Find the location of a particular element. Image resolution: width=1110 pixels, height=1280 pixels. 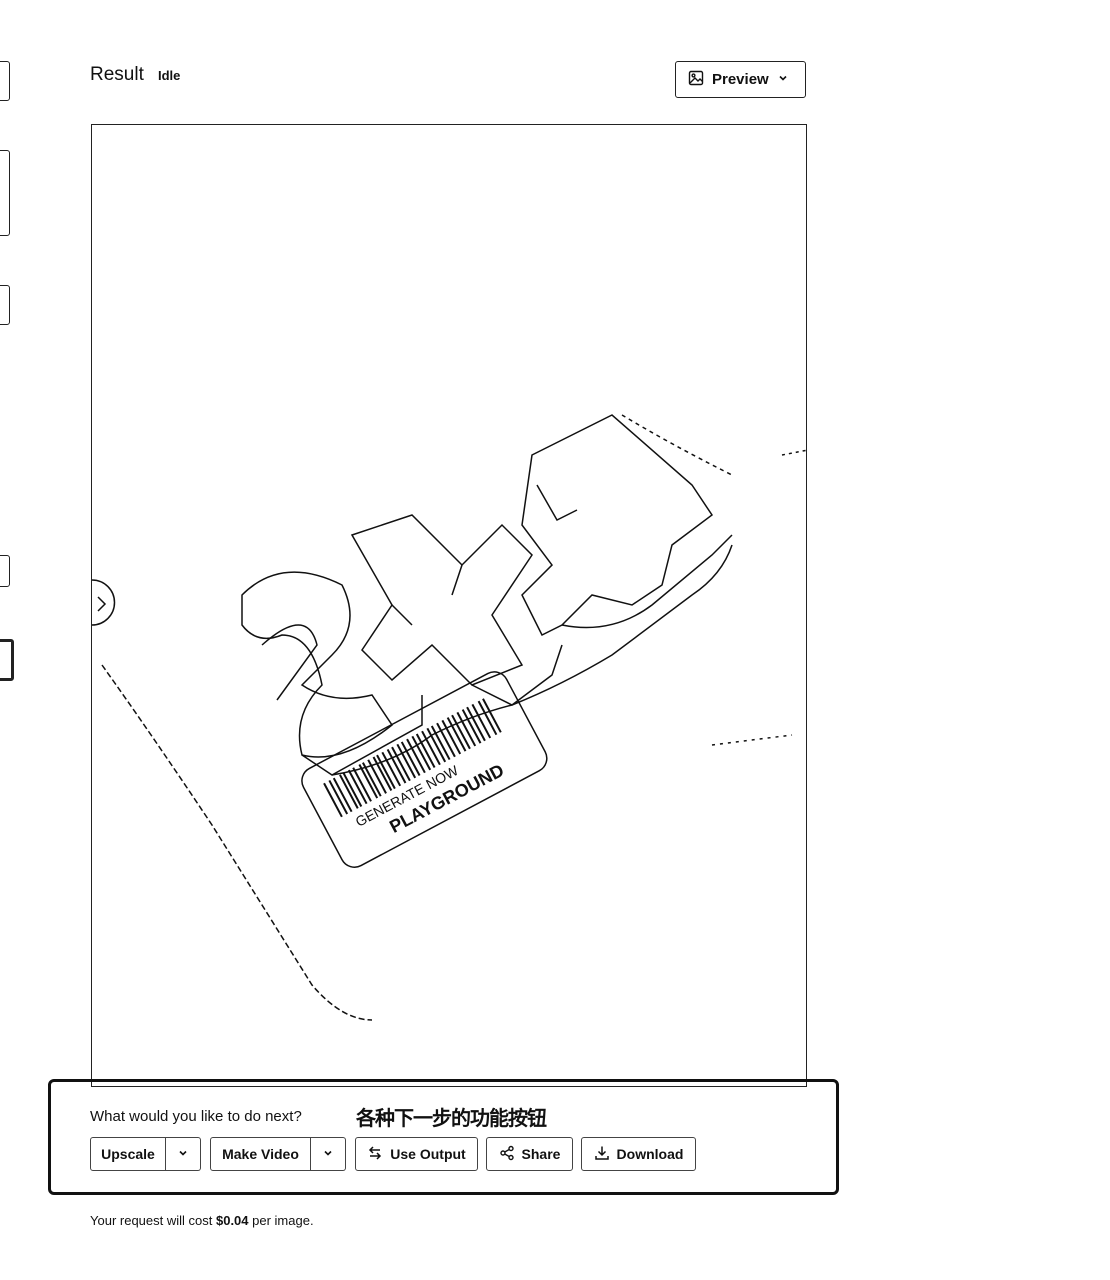

page-title: Result is located at coordinates (117, 74).